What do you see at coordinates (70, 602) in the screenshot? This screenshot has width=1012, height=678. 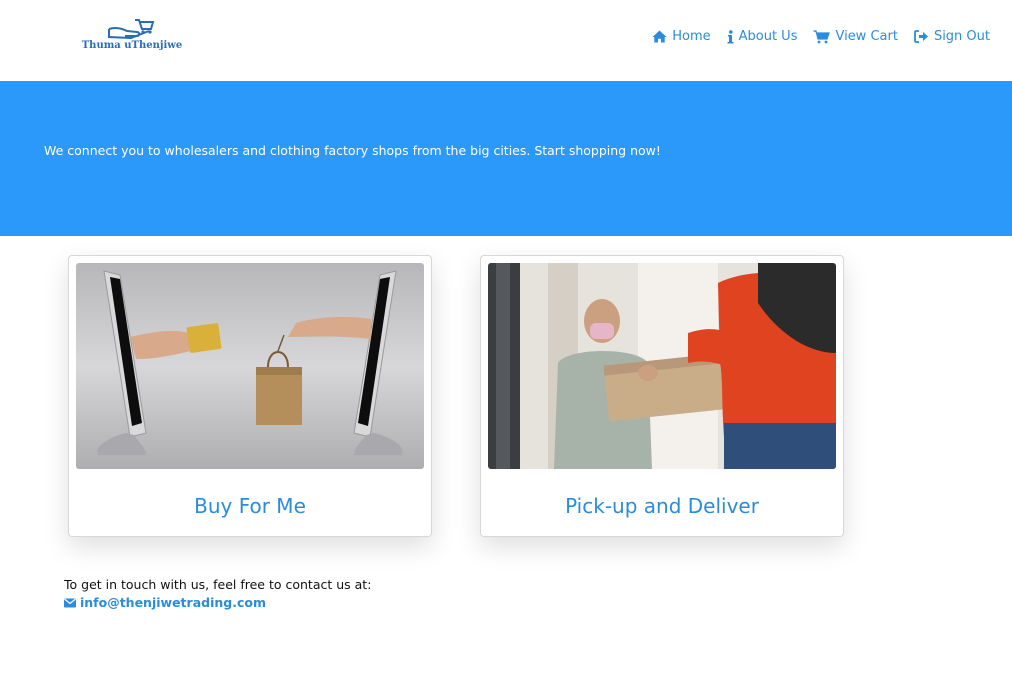 I see `envelope-icon` at bounding box center [70, 602].